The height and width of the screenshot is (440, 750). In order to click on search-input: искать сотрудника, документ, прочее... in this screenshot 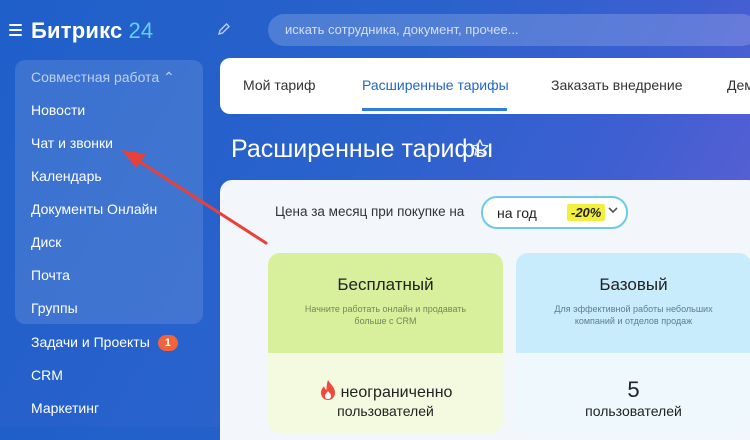, I will do `click(509, 30)`.